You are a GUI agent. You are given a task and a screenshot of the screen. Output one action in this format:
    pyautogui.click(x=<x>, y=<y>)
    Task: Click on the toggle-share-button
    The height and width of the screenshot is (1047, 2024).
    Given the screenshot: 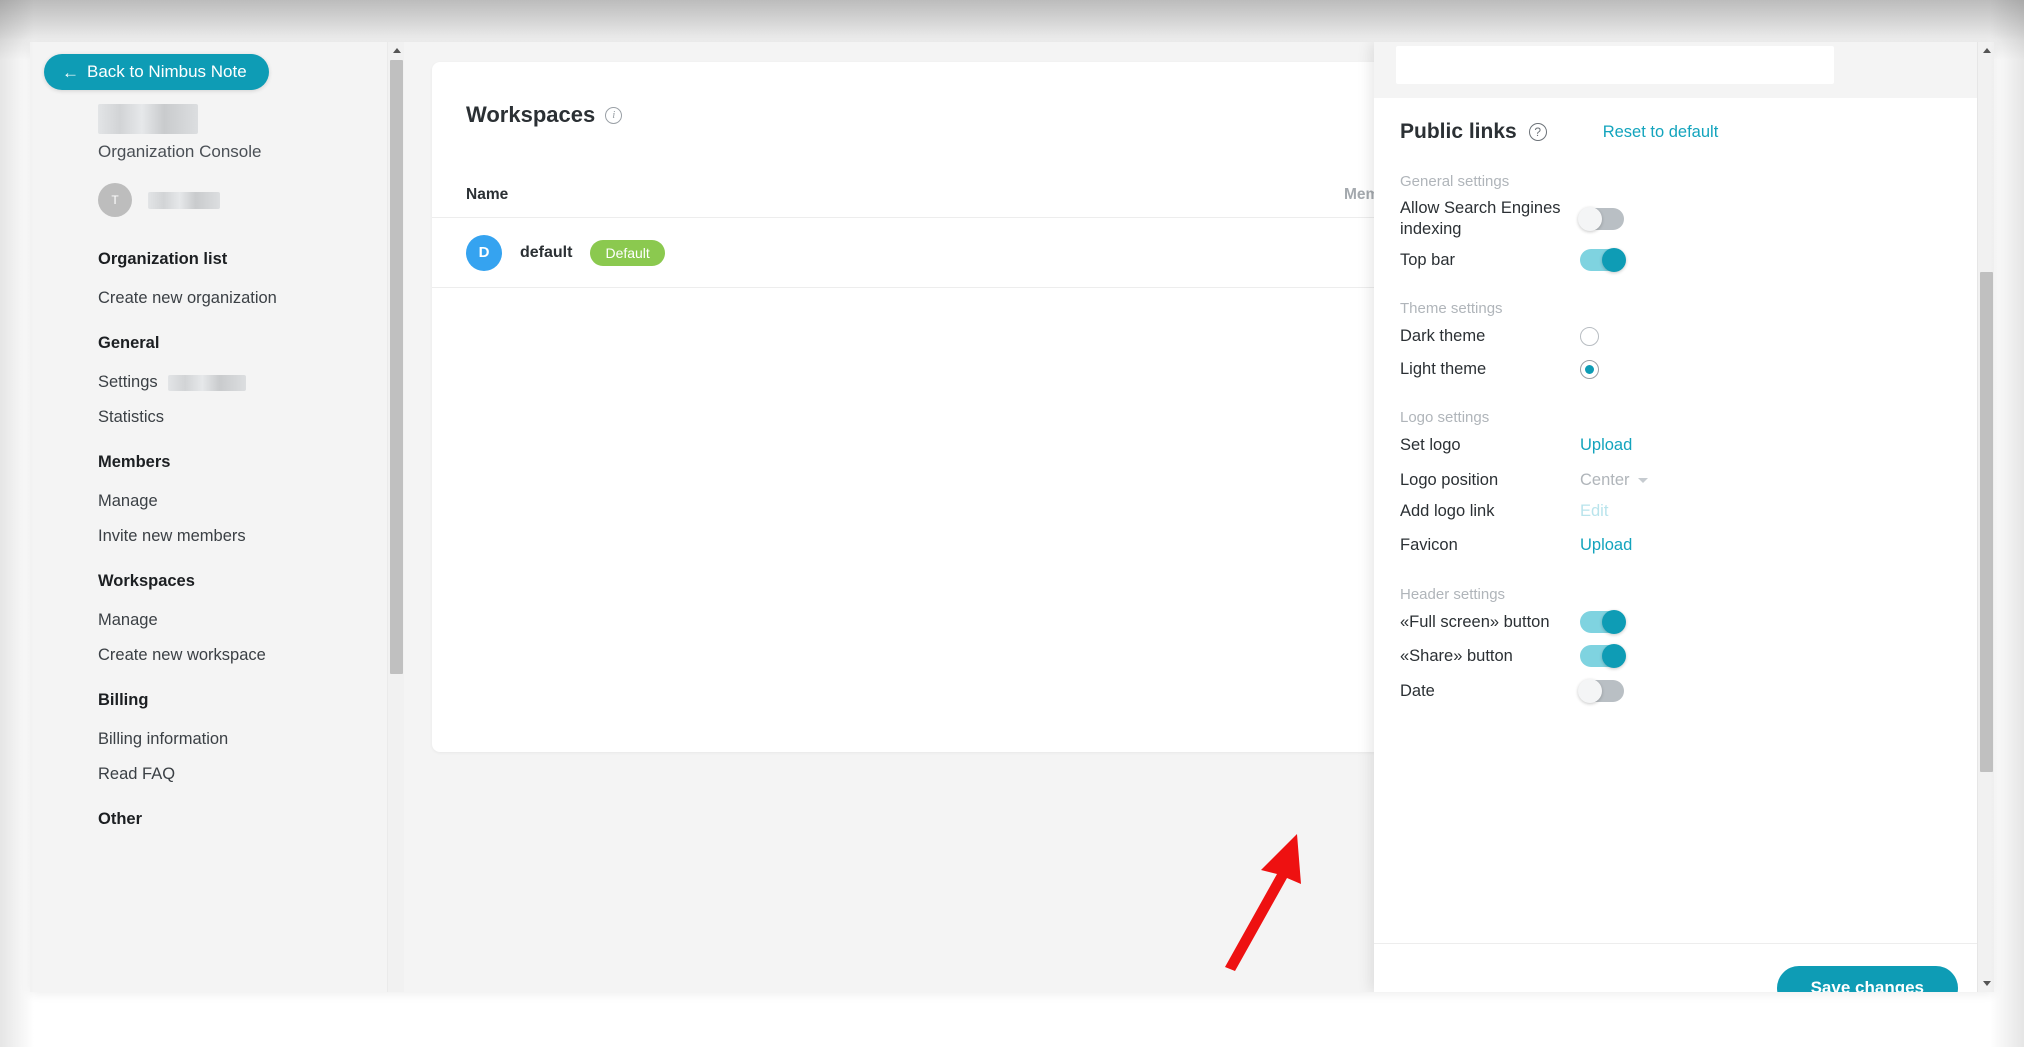 What is the action you would take?
    pyautogui.click(x=1603, y=656)
    